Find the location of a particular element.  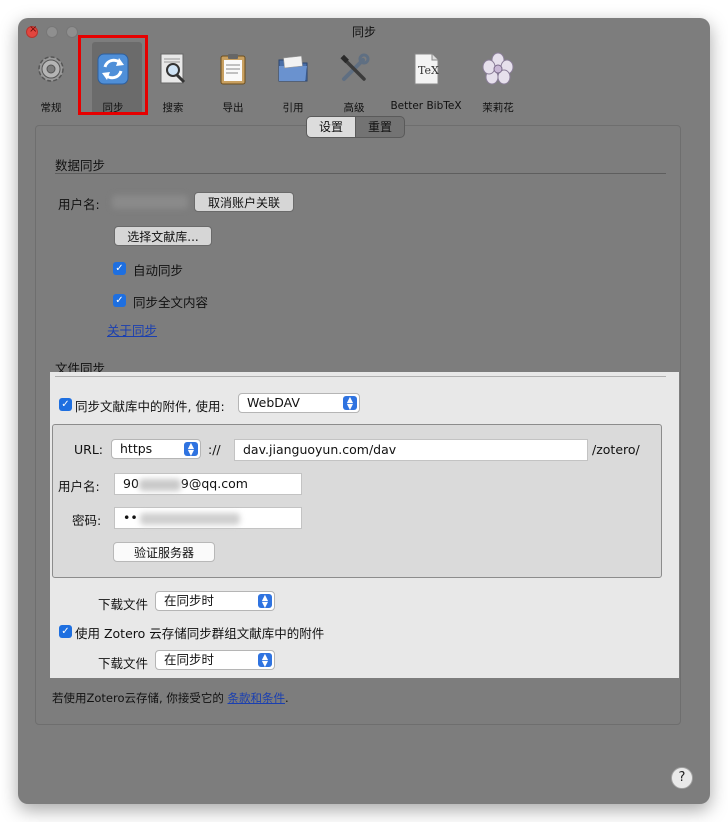

toolbar-item-advanced: 高级 is located at coordinates (354, 85).